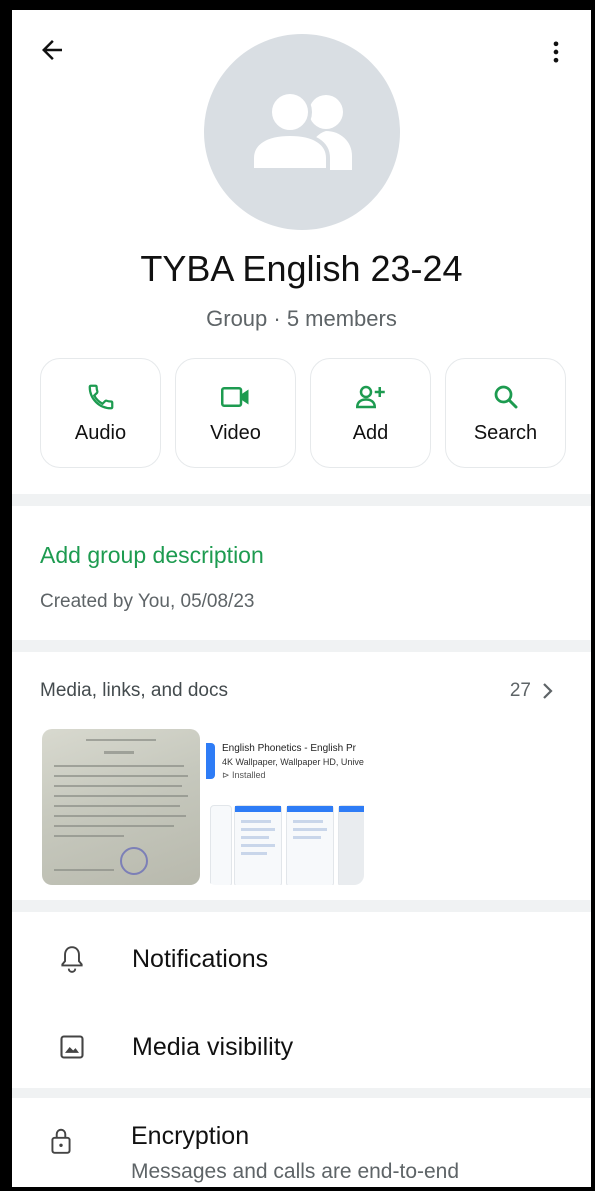 This screenshot has height=1191, width=595. What do you see at coordinates (121, 807) in the screenshot?
I see `media-thumbnail-notice` at bounding box center [121, 807].